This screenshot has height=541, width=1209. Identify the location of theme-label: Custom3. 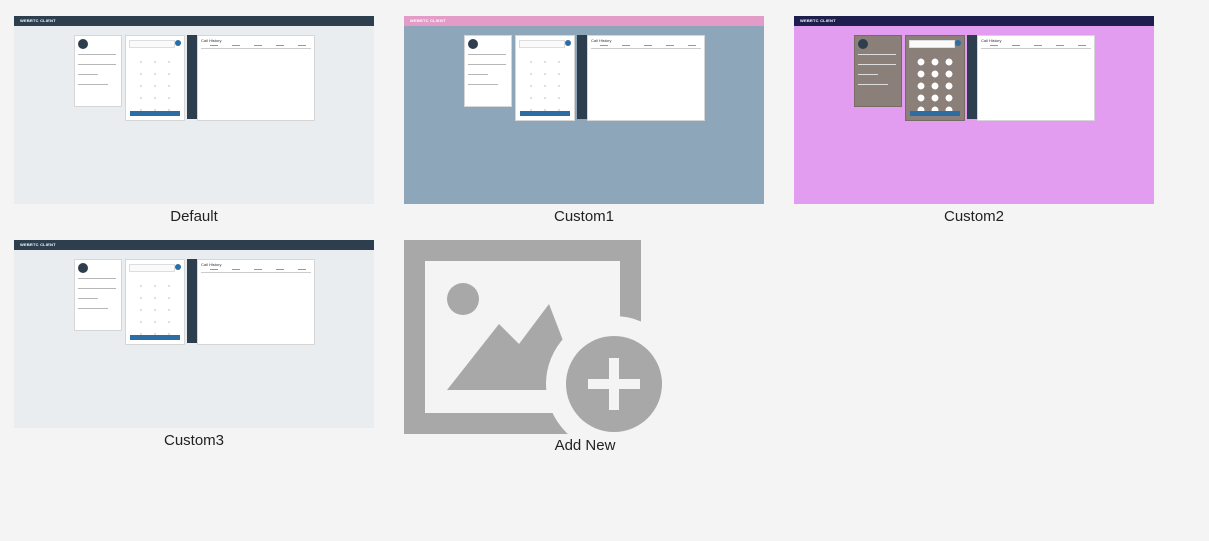
(194, 440).